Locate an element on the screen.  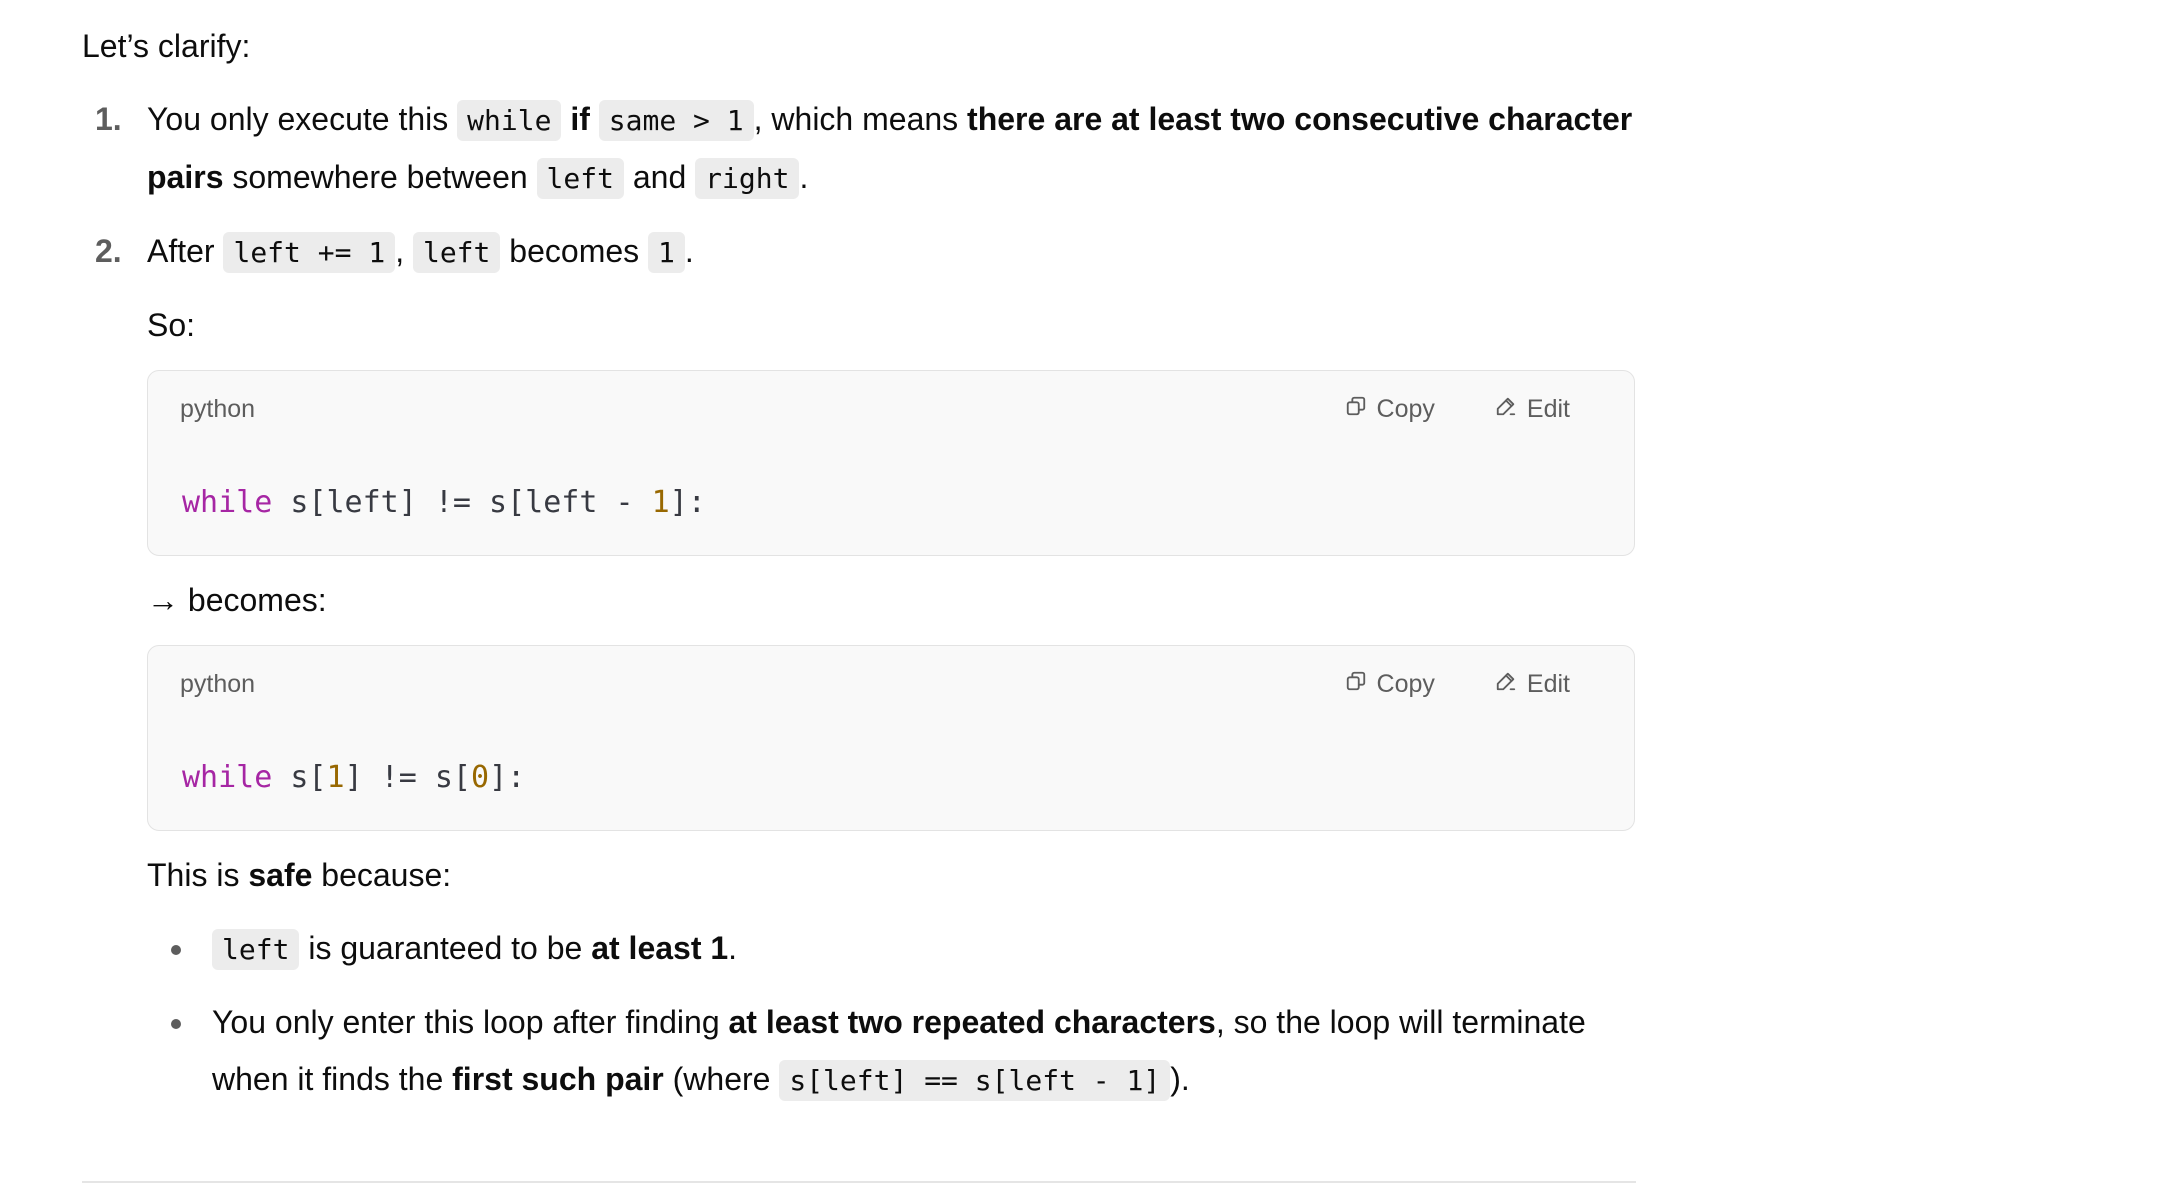
list-number: 1. is located at coordinates (108, 119).